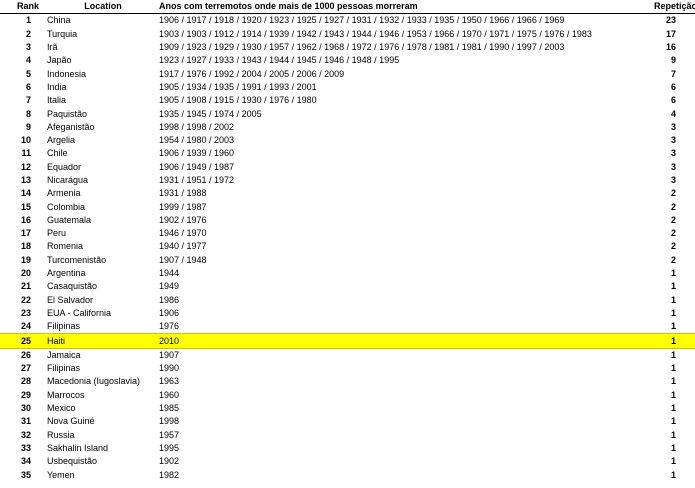 The height and width of the screenshot is (488, 695). Describe the element at coordinates (667, 60) in the screenshot. I see `repeats-cell: 9` at that location.